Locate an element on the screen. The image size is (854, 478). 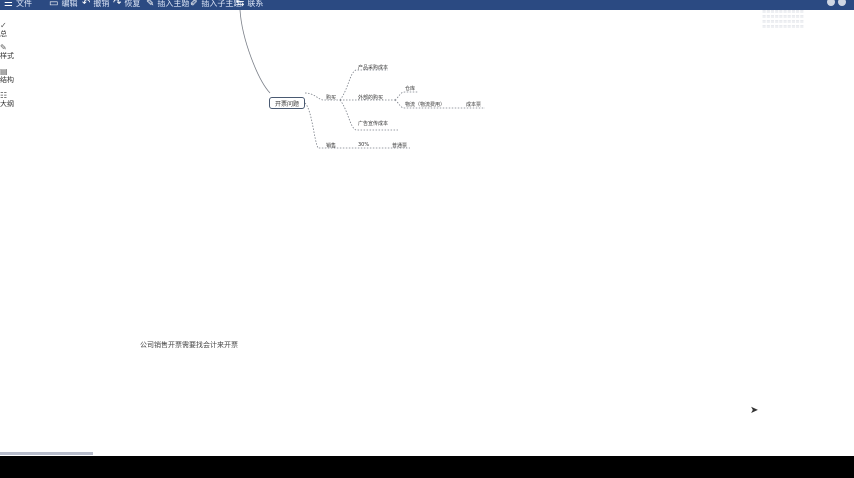
topic-product-cost: 产品采购成本 is located at coordinates (373, 67).